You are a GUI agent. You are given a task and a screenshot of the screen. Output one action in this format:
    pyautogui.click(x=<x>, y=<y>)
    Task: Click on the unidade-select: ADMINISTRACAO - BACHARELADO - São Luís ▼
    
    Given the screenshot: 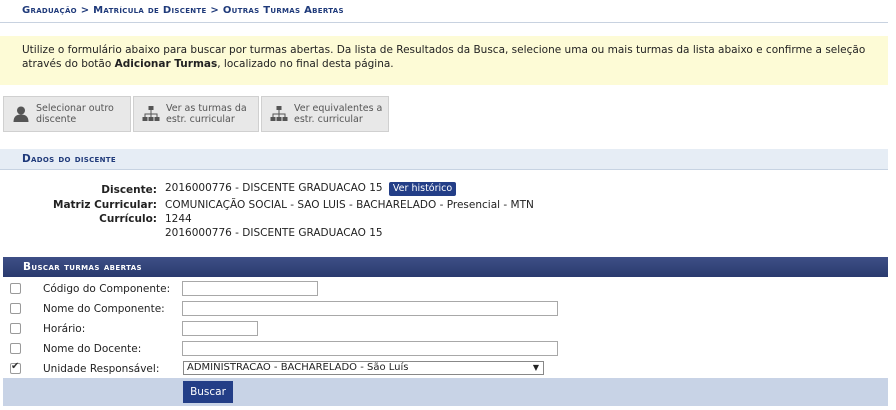 What is the action you would take?
    pyautogui.click(x=363, y=368)
    